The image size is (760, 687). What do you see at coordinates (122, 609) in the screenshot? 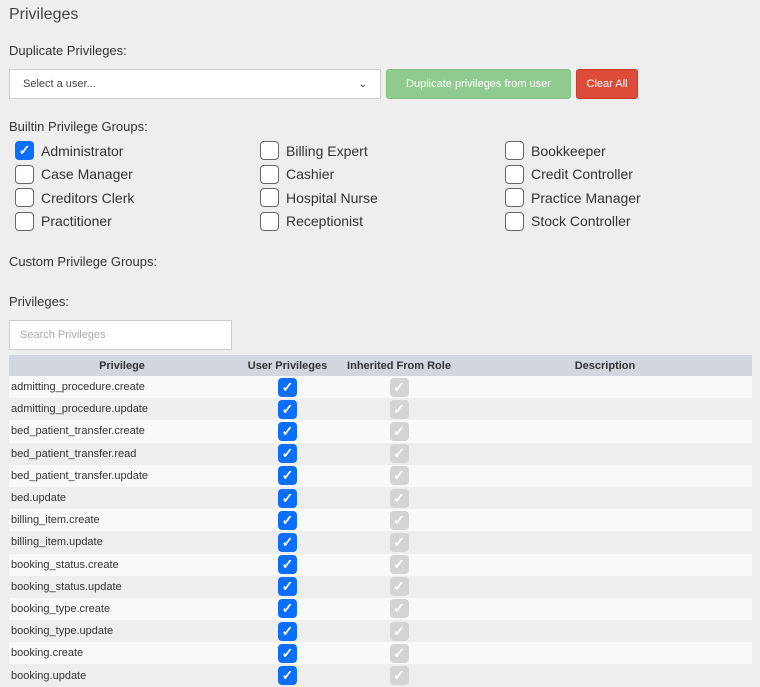
I see `privilege-name: booking_type.create` at bounding box center [122, 609].